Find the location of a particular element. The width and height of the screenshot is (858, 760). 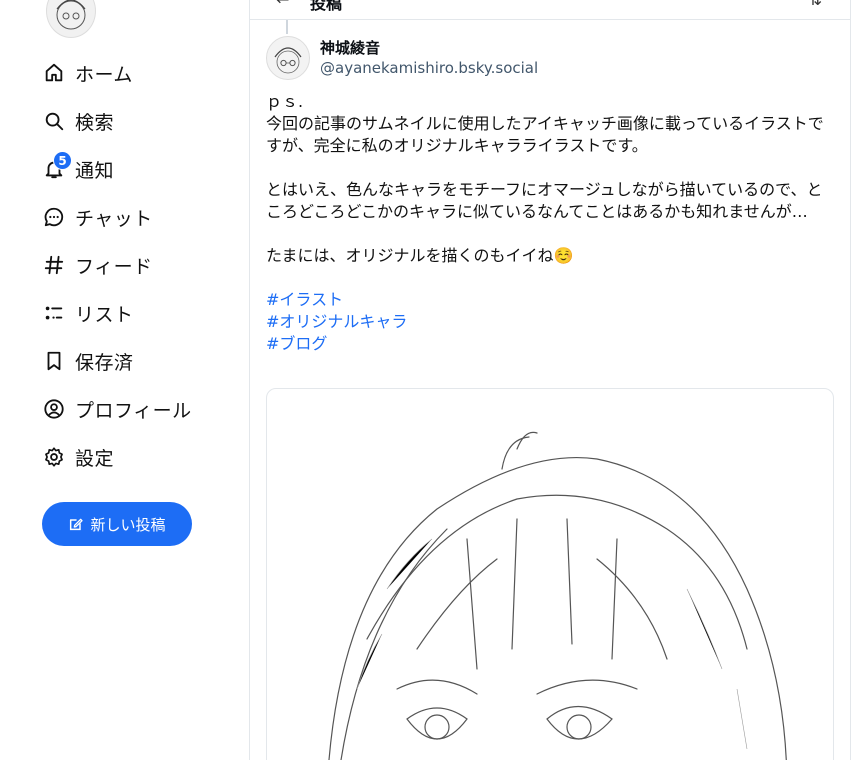

sidebar-item-label: フィード is located at coordinates (114, 266).